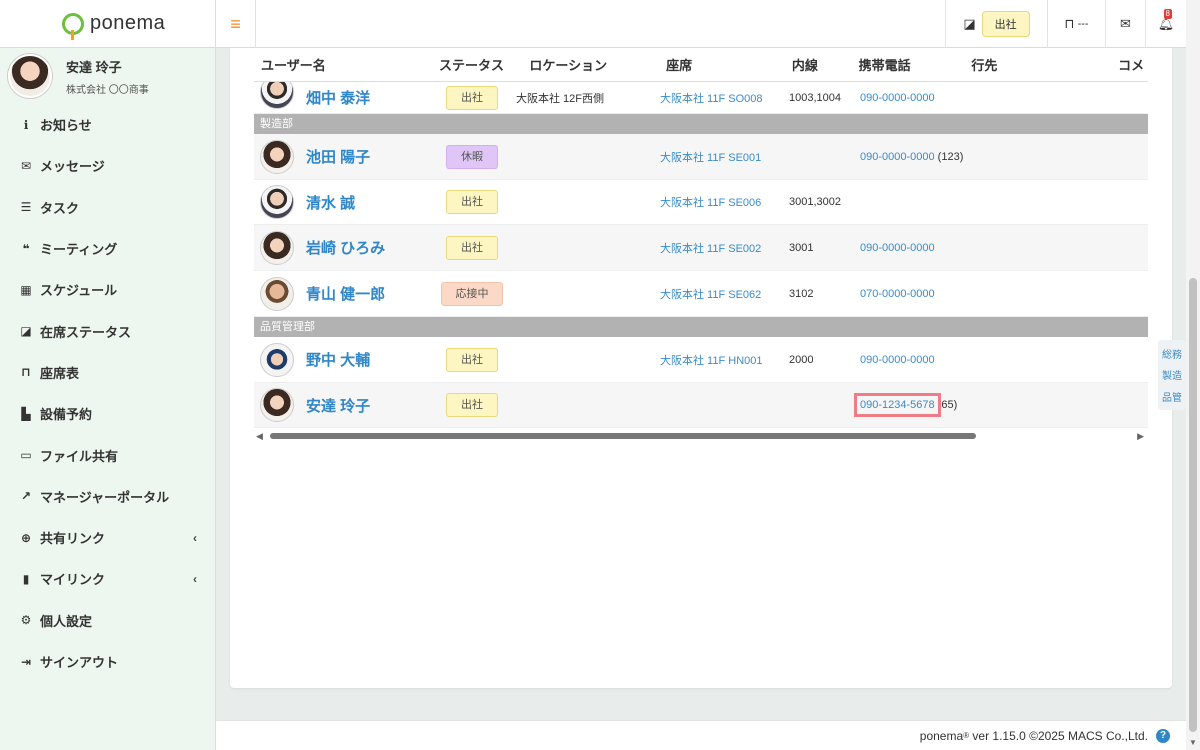 The height and width of the screenshot is (750, 1200). What do you see at coordinates (1172, 353) in the screenshot?
I see `quicknav-general-affairs: 総務` at bounding box center [1172, 353].